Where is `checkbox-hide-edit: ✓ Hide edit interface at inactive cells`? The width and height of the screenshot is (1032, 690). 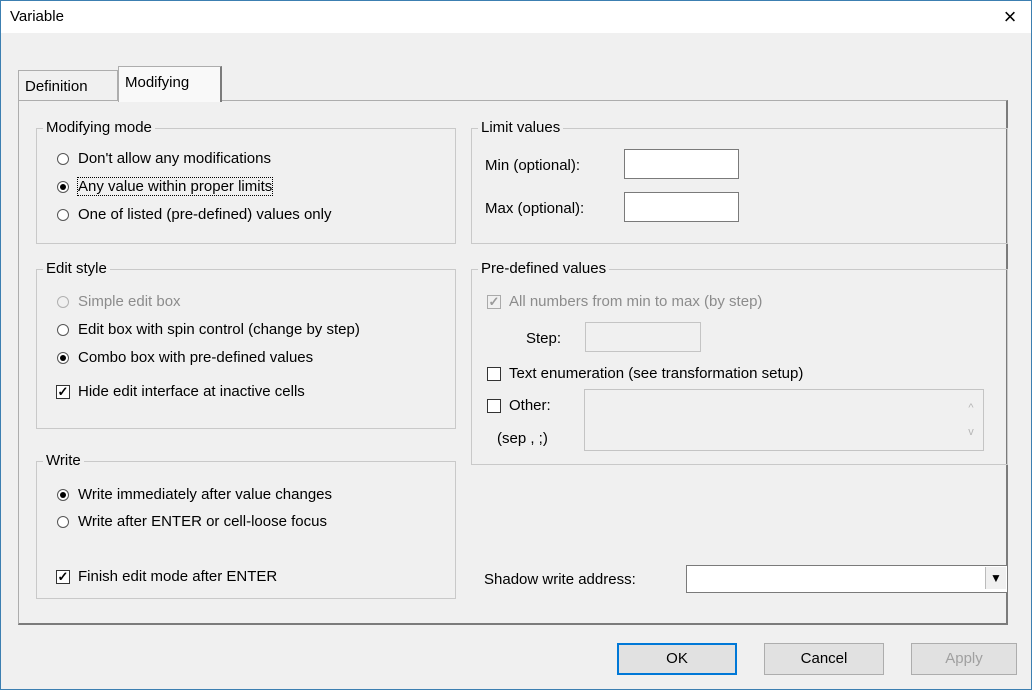 checkbox-hide-edit: ✓ Hide edit interface at inactive cells is located at coordinates (180, 391).